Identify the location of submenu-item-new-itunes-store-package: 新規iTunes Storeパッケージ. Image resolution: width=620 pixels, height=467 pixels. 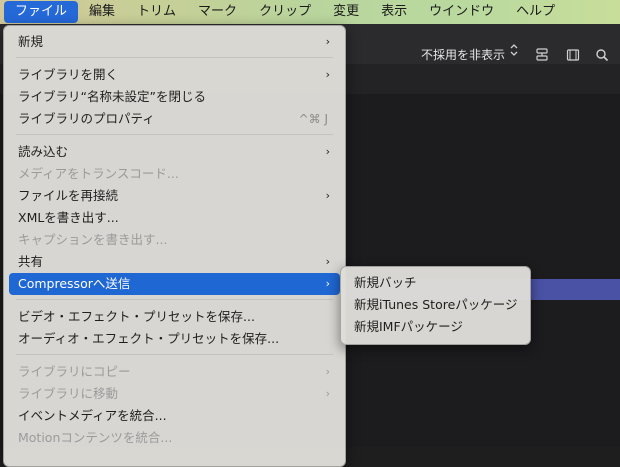
(435, 305).